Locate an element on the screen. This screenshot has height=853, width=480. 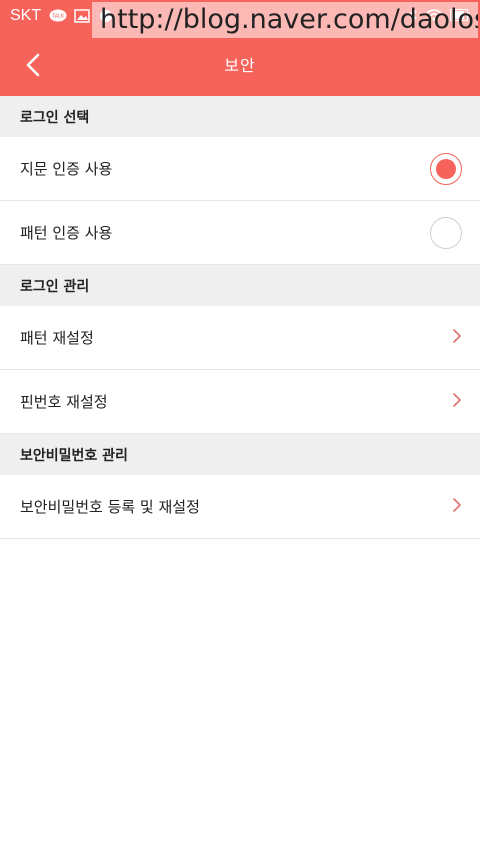
back-button is located at coordinates (33, 65).